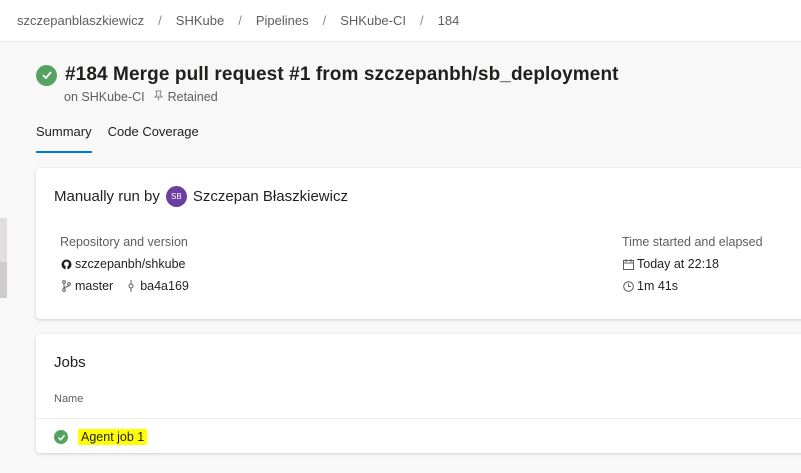 The image size is (801, 473). Describe the element at coordinates (270, 196) in the screenshot. I see `run-by-user: Szczepan Błaszkiewicz` at that location.